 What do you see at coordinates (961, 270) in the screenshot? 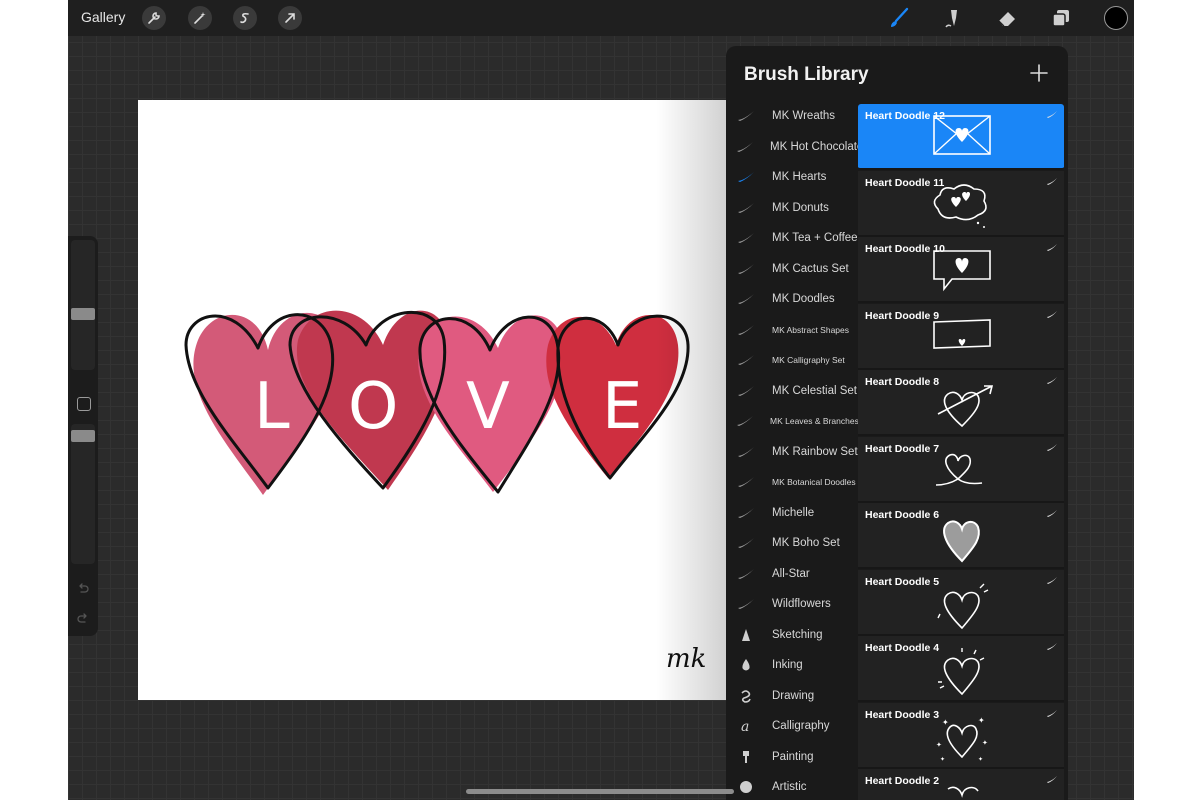
I see `brush-item: Heart Doodle 10` at bounding box center [961, 270].